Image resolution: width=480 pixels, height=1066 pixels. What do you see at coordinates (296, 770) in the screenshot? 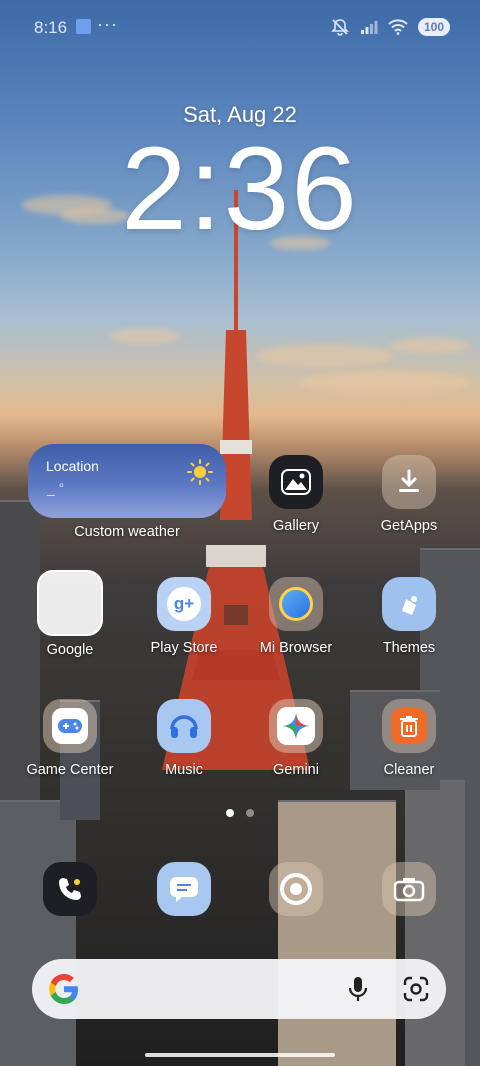
I see `app-label: Gemini` at bounding box center [296, 770].